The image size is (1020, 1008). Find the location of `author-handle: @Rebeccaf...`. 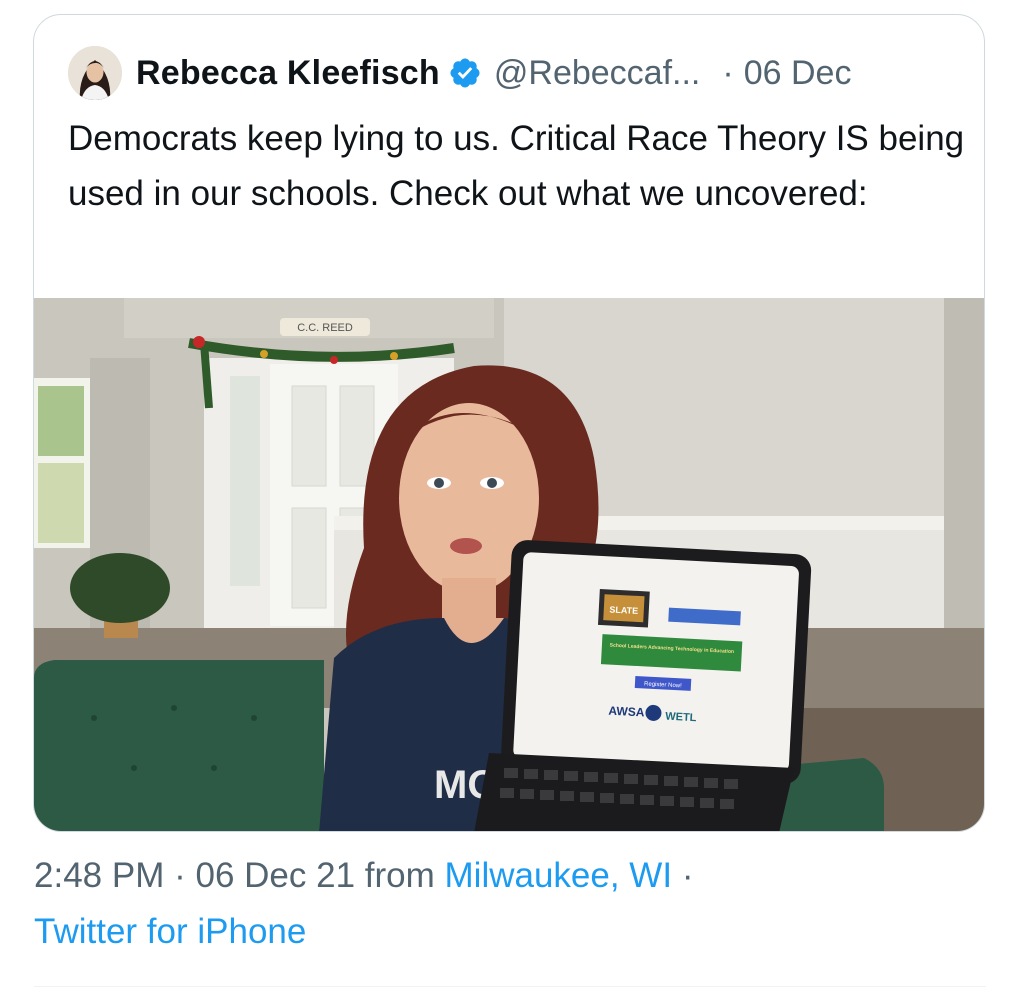

author-handle: @Rebeccaf... is located at coordinates (597, 73).